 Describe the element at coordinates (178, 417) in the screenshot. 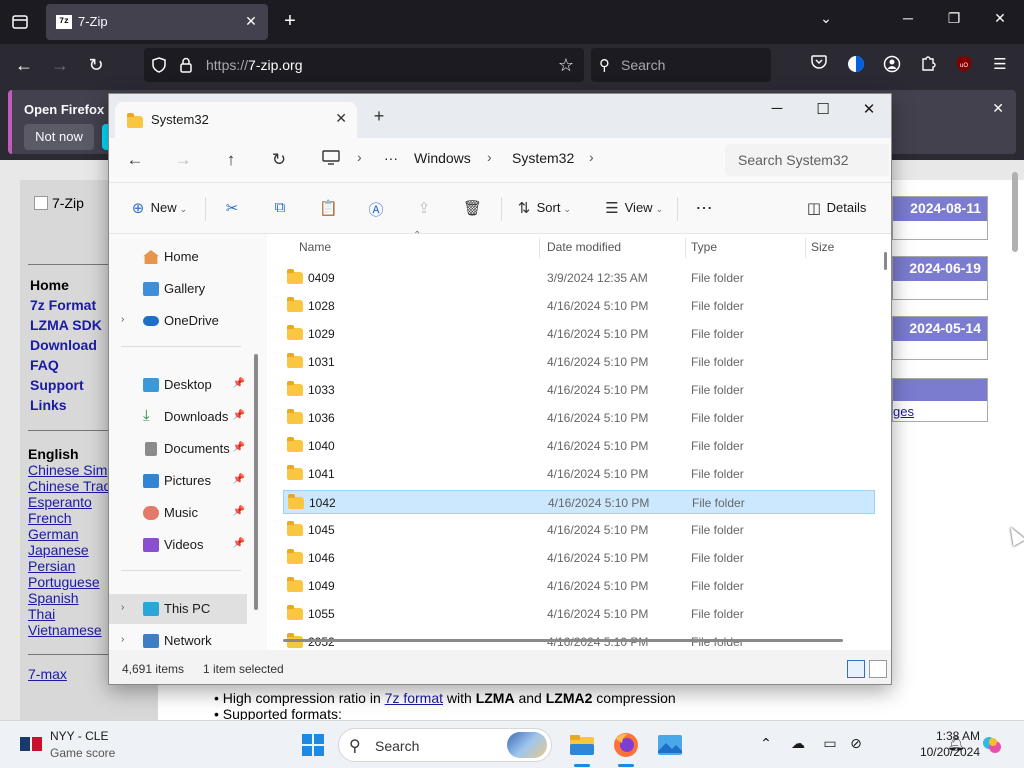

I see `nav-item-downloads: ⤓ Downloads 📌` at that location.